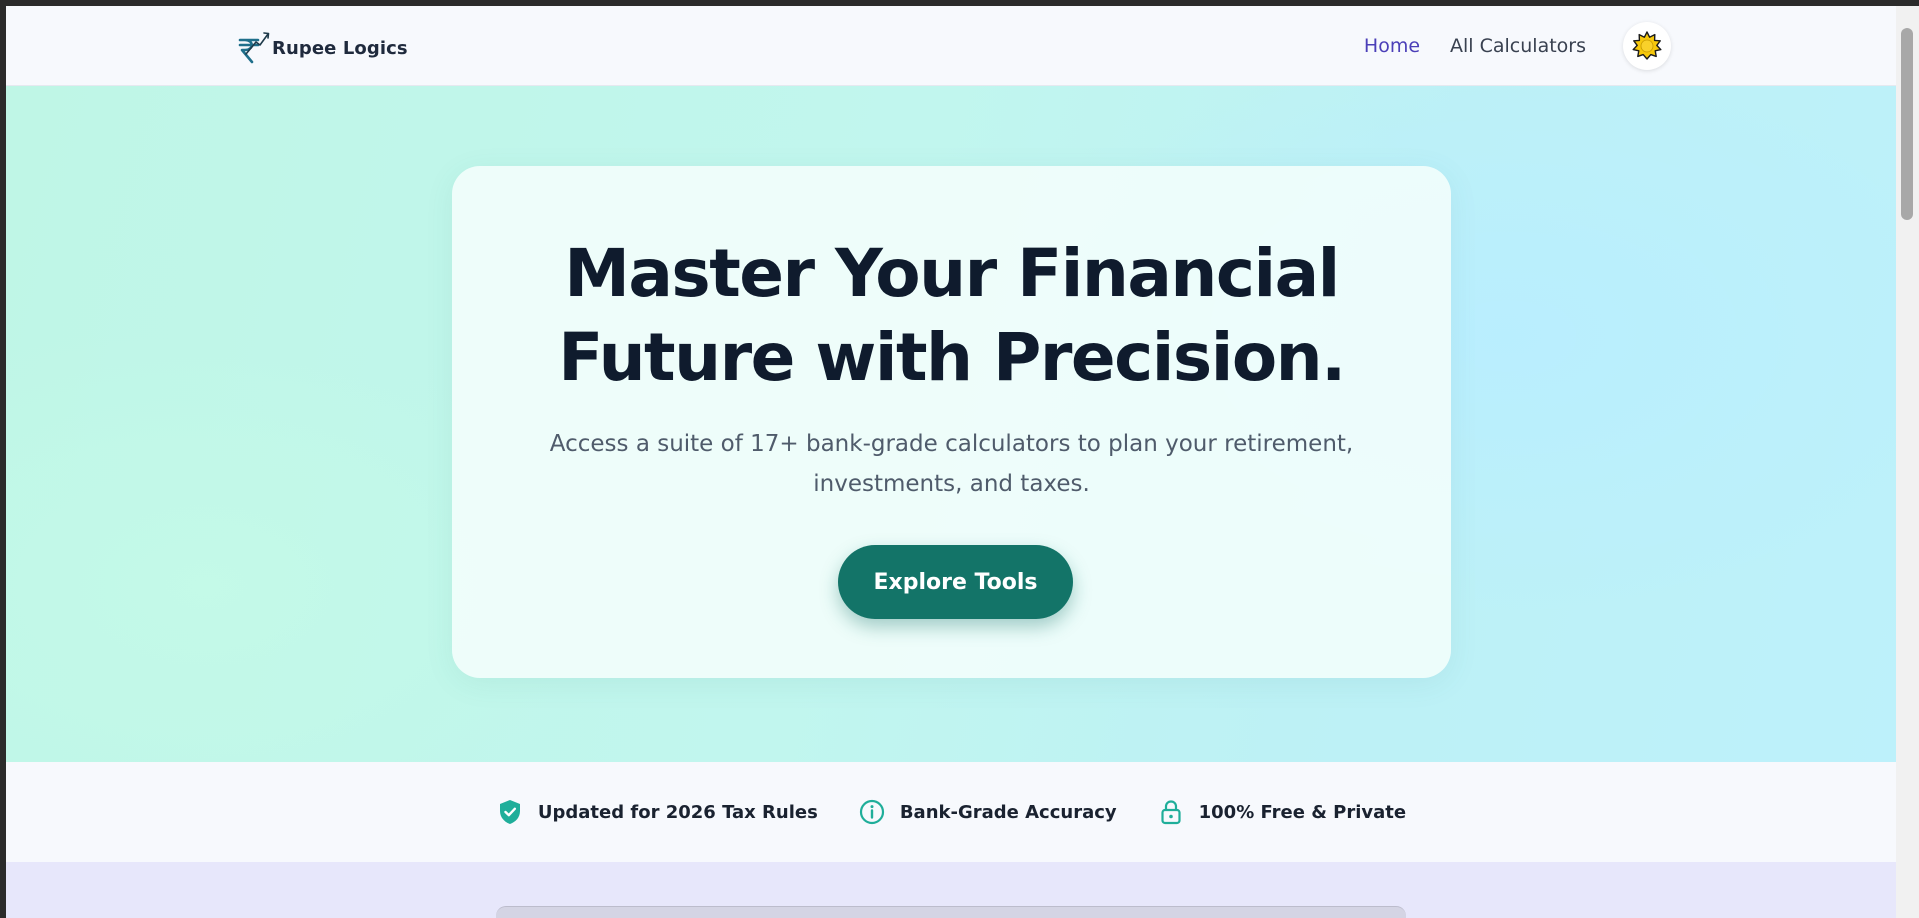 The height and width of the screenshot is (918, 1919). What do you see at coordinates (951, 912) in the screenshot?
I see `calculator-card-preview` at bounding box center [951, 912].